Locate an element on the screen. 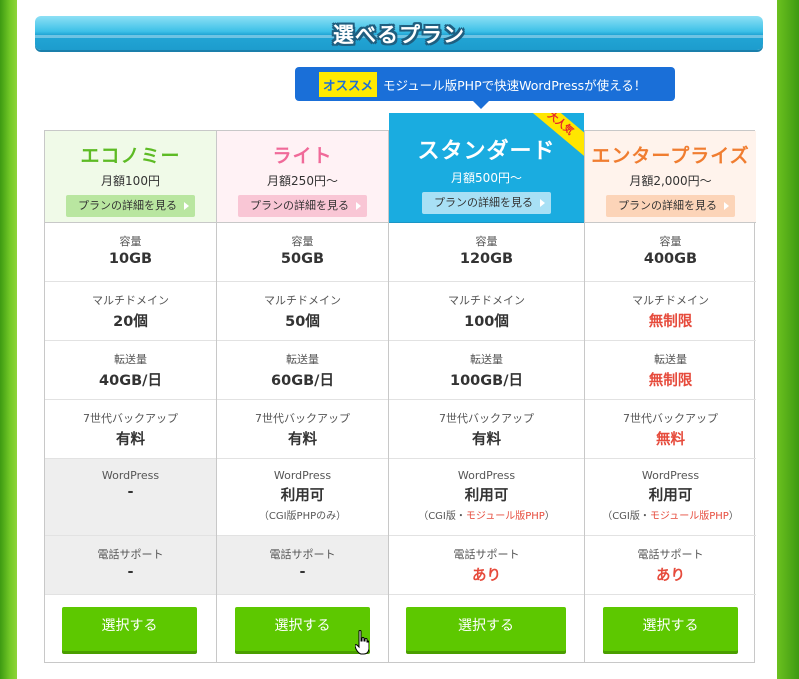 This screenshot has height=679, width=799. multi-domain-cell: マルチドメイン 100個 is located at coordinates (486, 311).